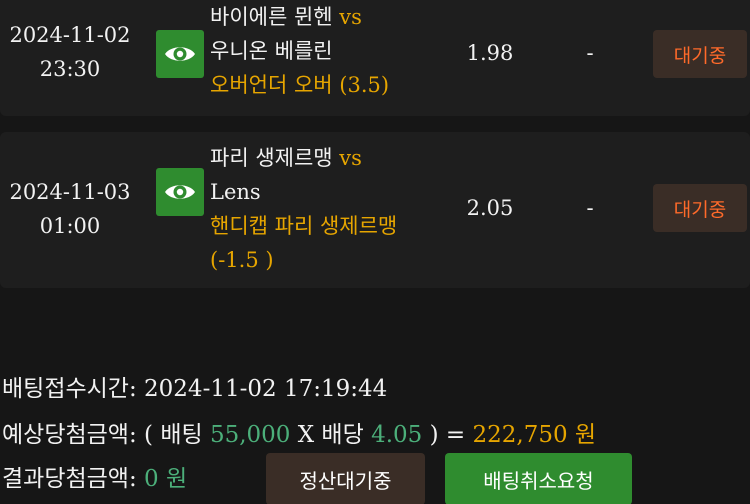 The width and height of the screenshot is (750, 504). Describe the element at coordinates (335, 51) in the screenshot. I see `match-info: 바이에른 뮌헨 vs 우니온 베를린 오버언더 오버 (3.5)` at that location.